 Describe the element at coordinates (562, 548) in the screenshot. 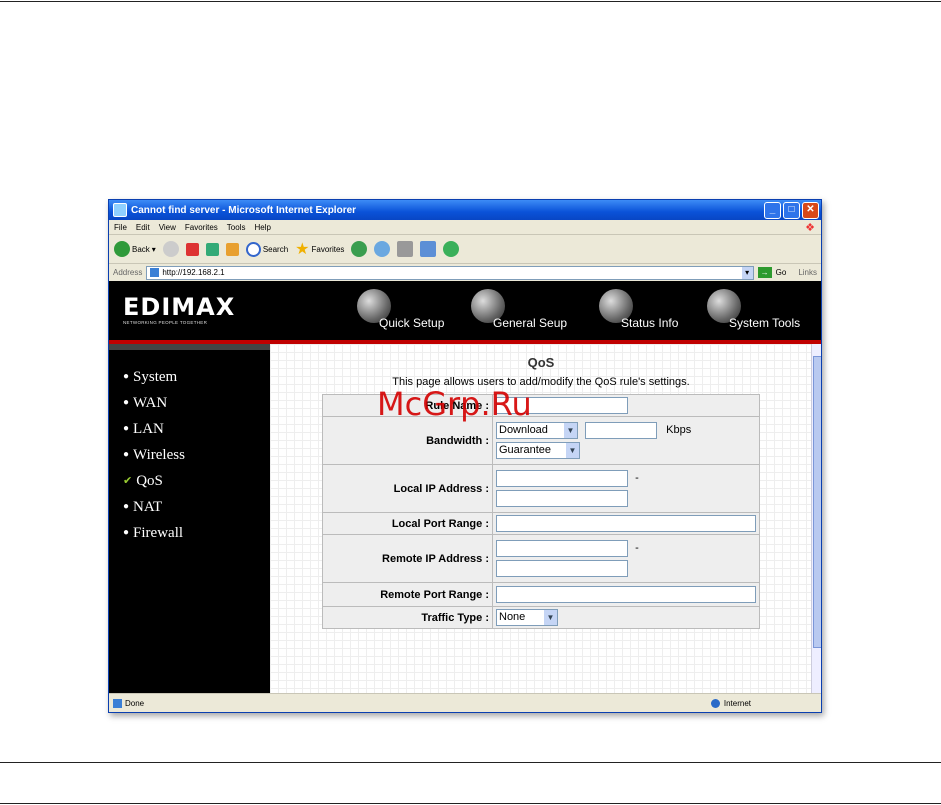

I see `remote-ip-start-input` at that location.